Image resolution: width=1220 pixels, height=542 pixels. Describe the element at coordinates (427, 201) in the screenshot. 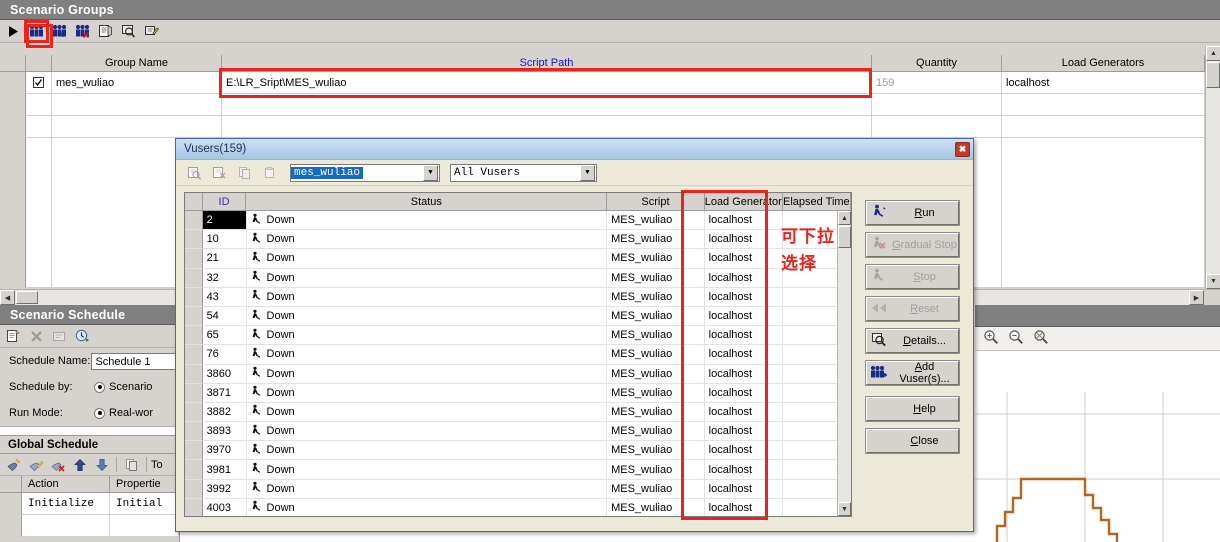

I see `col-status: Status` at that location.